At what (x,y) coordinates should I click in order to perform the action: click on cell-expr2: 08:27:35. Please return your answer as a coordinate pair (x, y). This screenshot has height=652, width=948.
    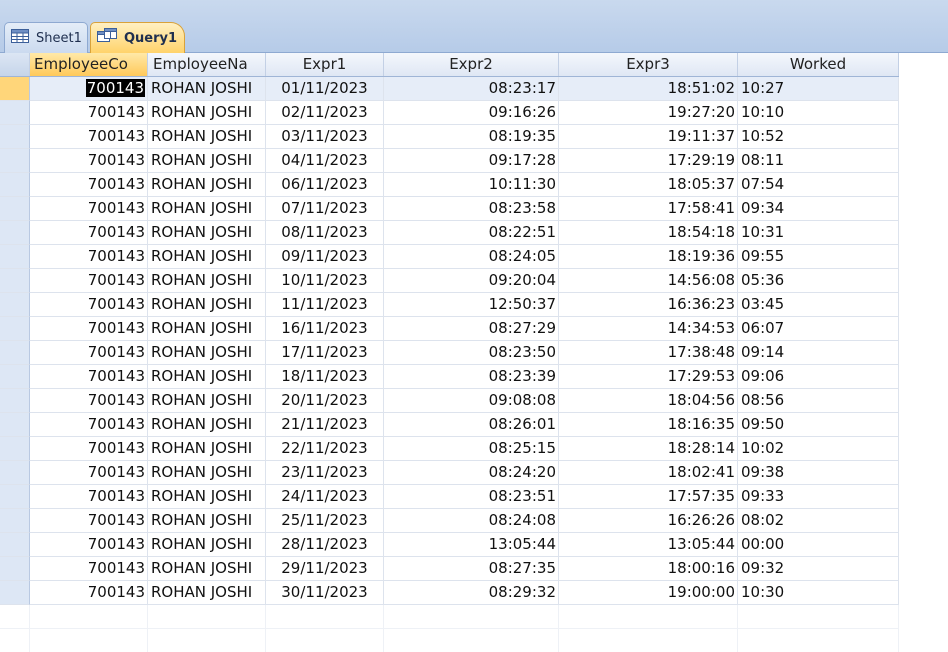
    Looking at the image, I should click on (471, 569).